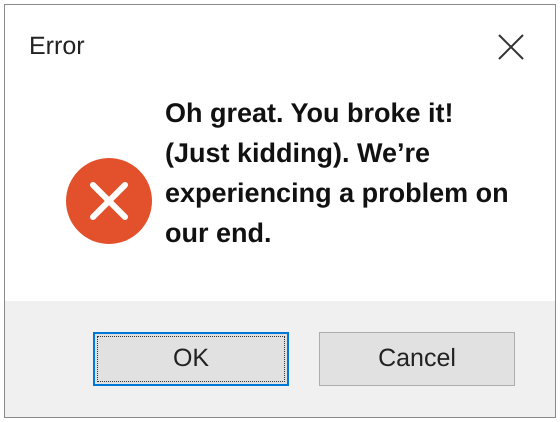 The height and width of the screenshot is (422, 560). Describe the element at coordinates (511, 47) in the screenshot. I see `close-icon` at that location.